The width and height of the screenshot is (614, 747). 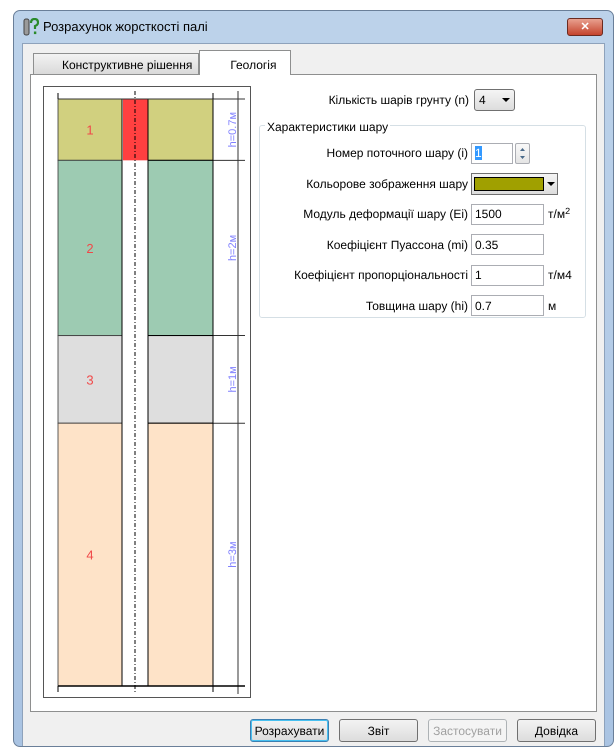 I want to click on input-field: 1500, so click(x=507, y=214).